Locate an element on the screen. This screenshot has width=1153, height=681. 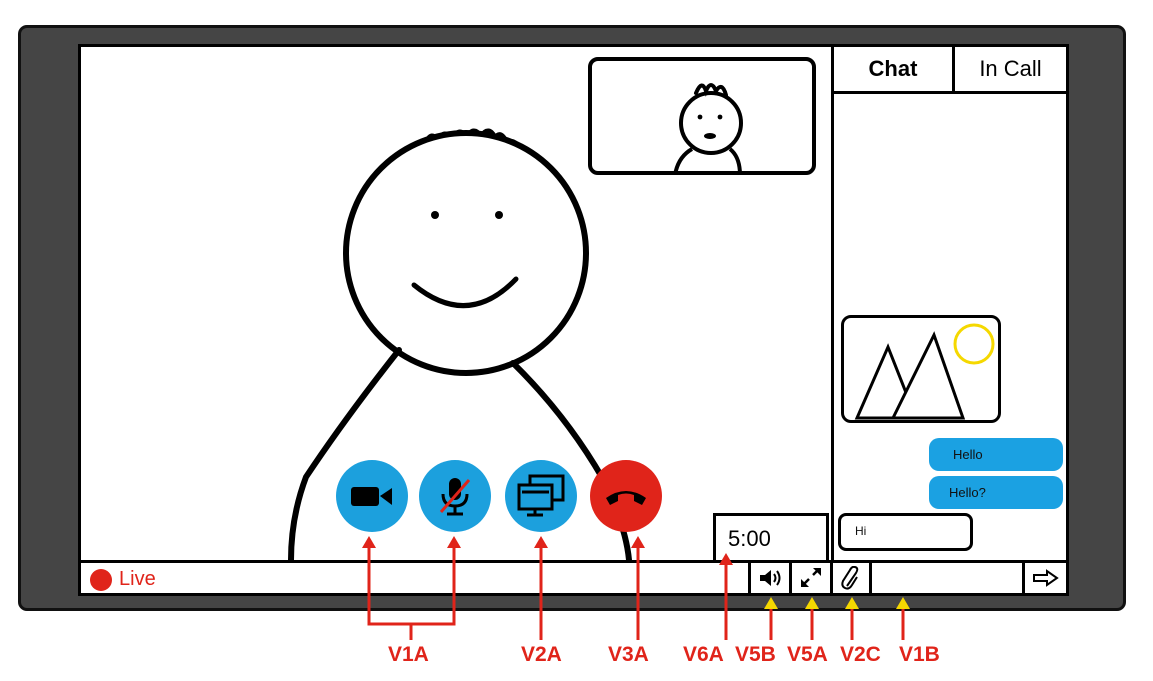
annotation-label-v3a: V3A is located at coordinates (628, 654).